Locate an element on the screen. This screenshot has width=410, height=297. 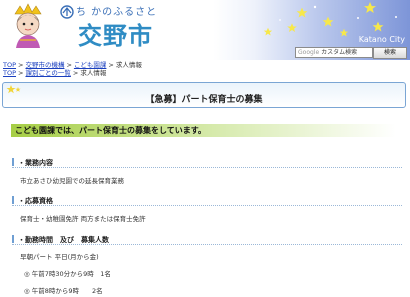
city-name-logo: 交野市 is located at coordinates (115, 33).